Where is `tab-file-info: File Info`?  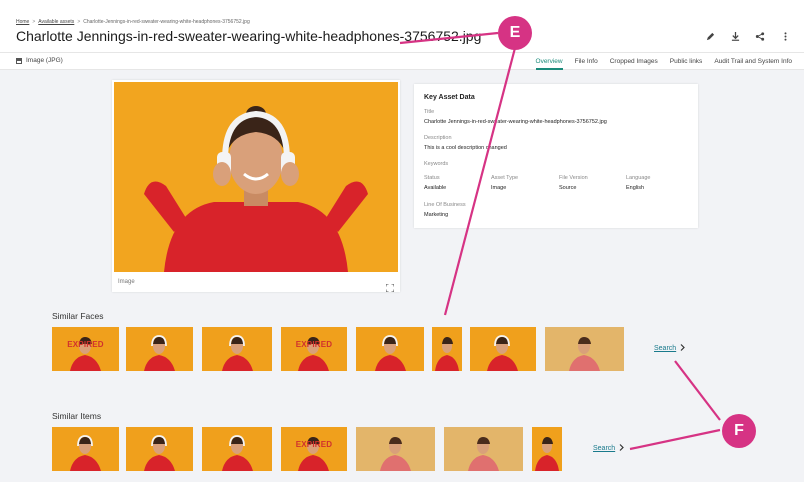
tab-file-info: File Info is located at coordinates (586, 61).